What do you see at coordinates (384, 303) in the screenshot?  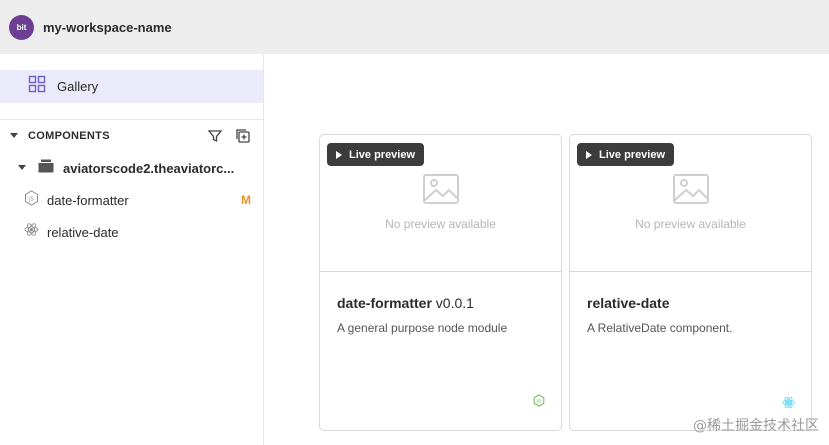 I see `component-name: date-formatter` at bounding box center [384, 303].